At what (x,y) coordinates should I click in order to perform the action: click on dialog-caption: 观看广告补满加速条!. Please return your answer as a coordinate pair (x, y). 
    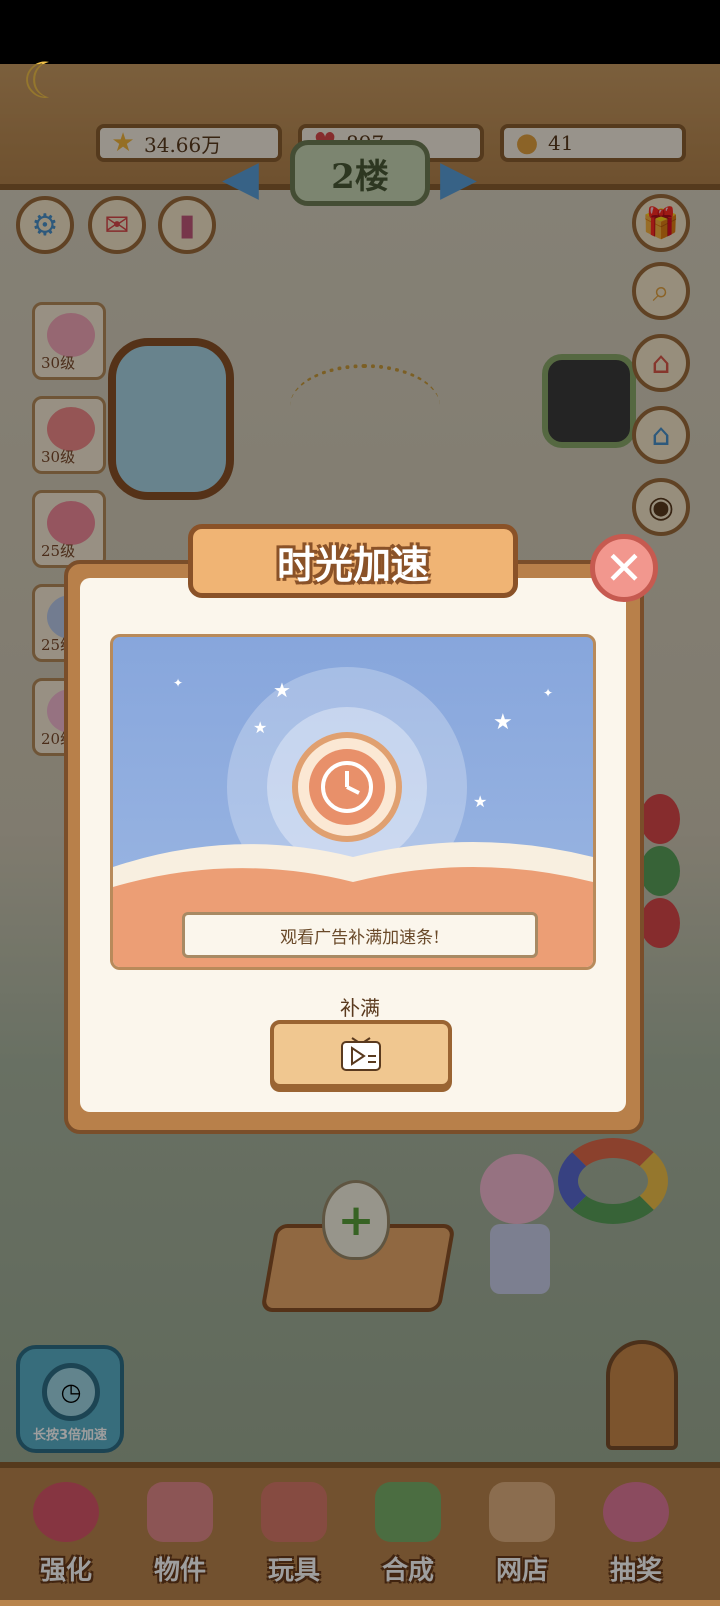
    Looking at the image, I should click on (360, 935).